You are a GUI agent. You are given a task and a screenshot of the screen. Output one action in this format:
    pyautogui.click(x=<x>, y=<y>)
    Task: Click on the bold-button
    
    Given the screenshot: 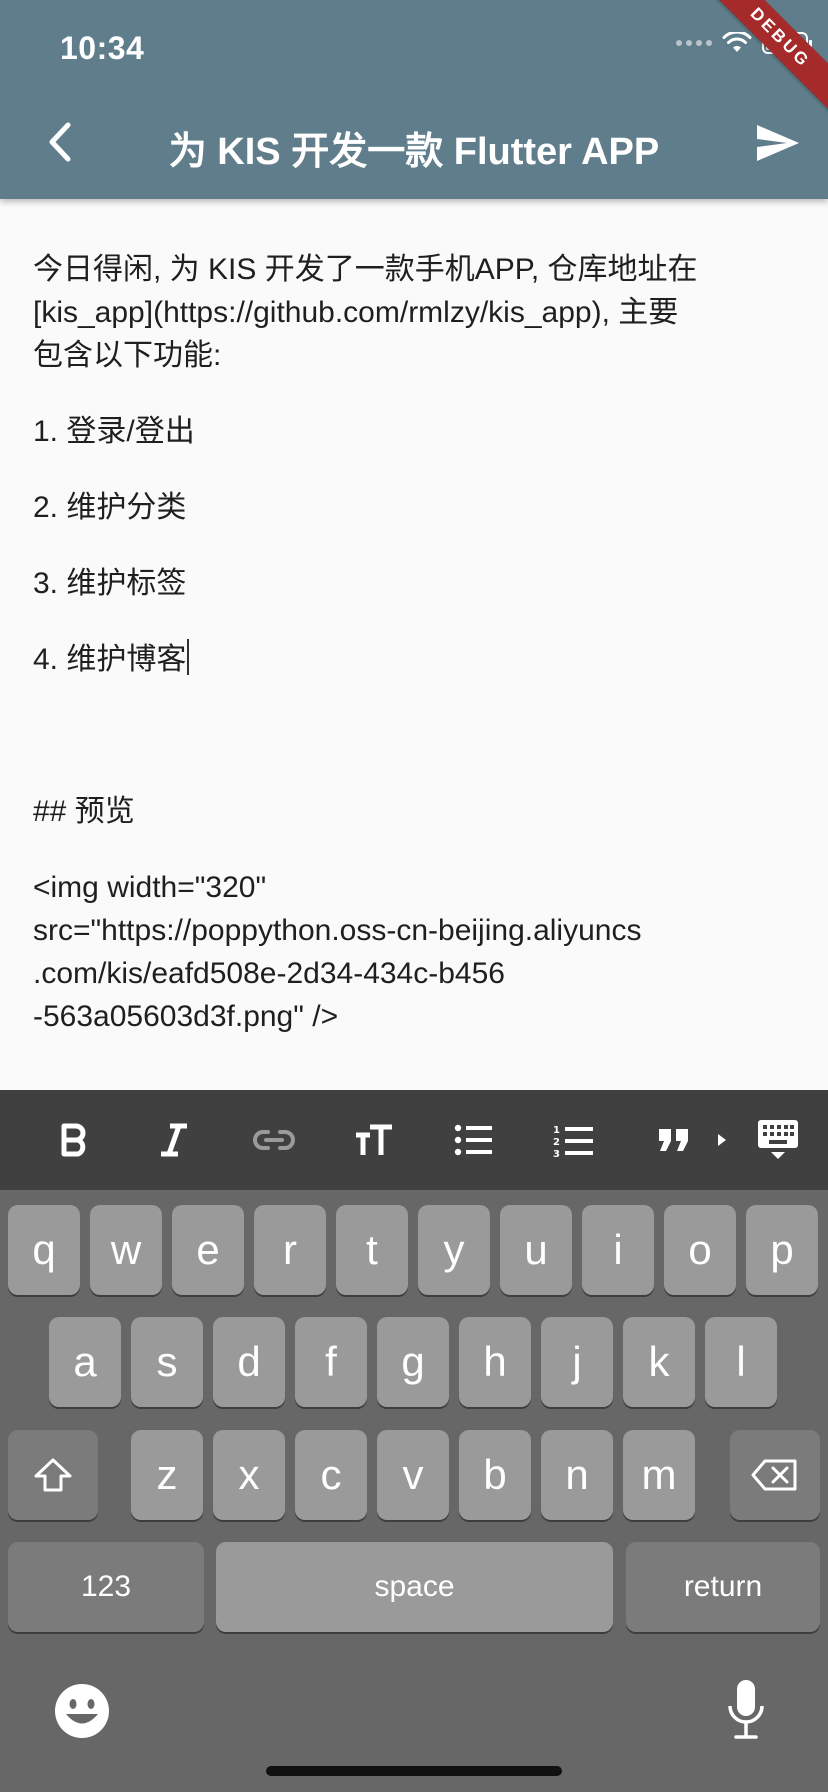 What is the action you would take?
    pyautogui.click(x=74, y=1140)
    